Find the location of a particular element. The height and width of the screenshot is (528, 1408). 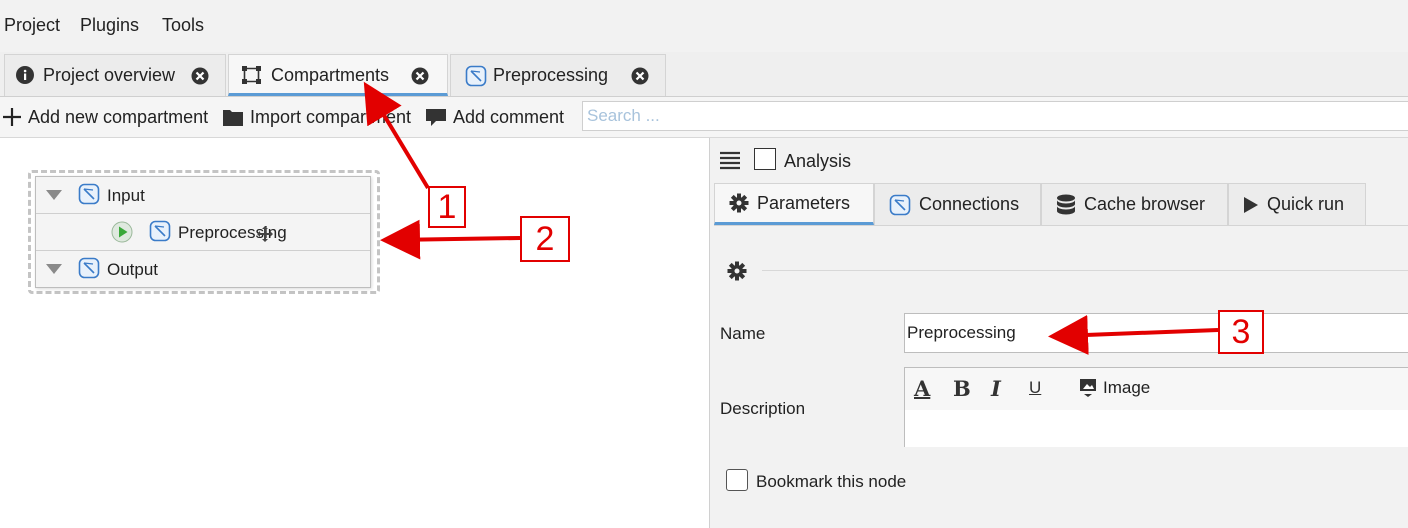

description-text-area is located at coordinates (1156, 428).